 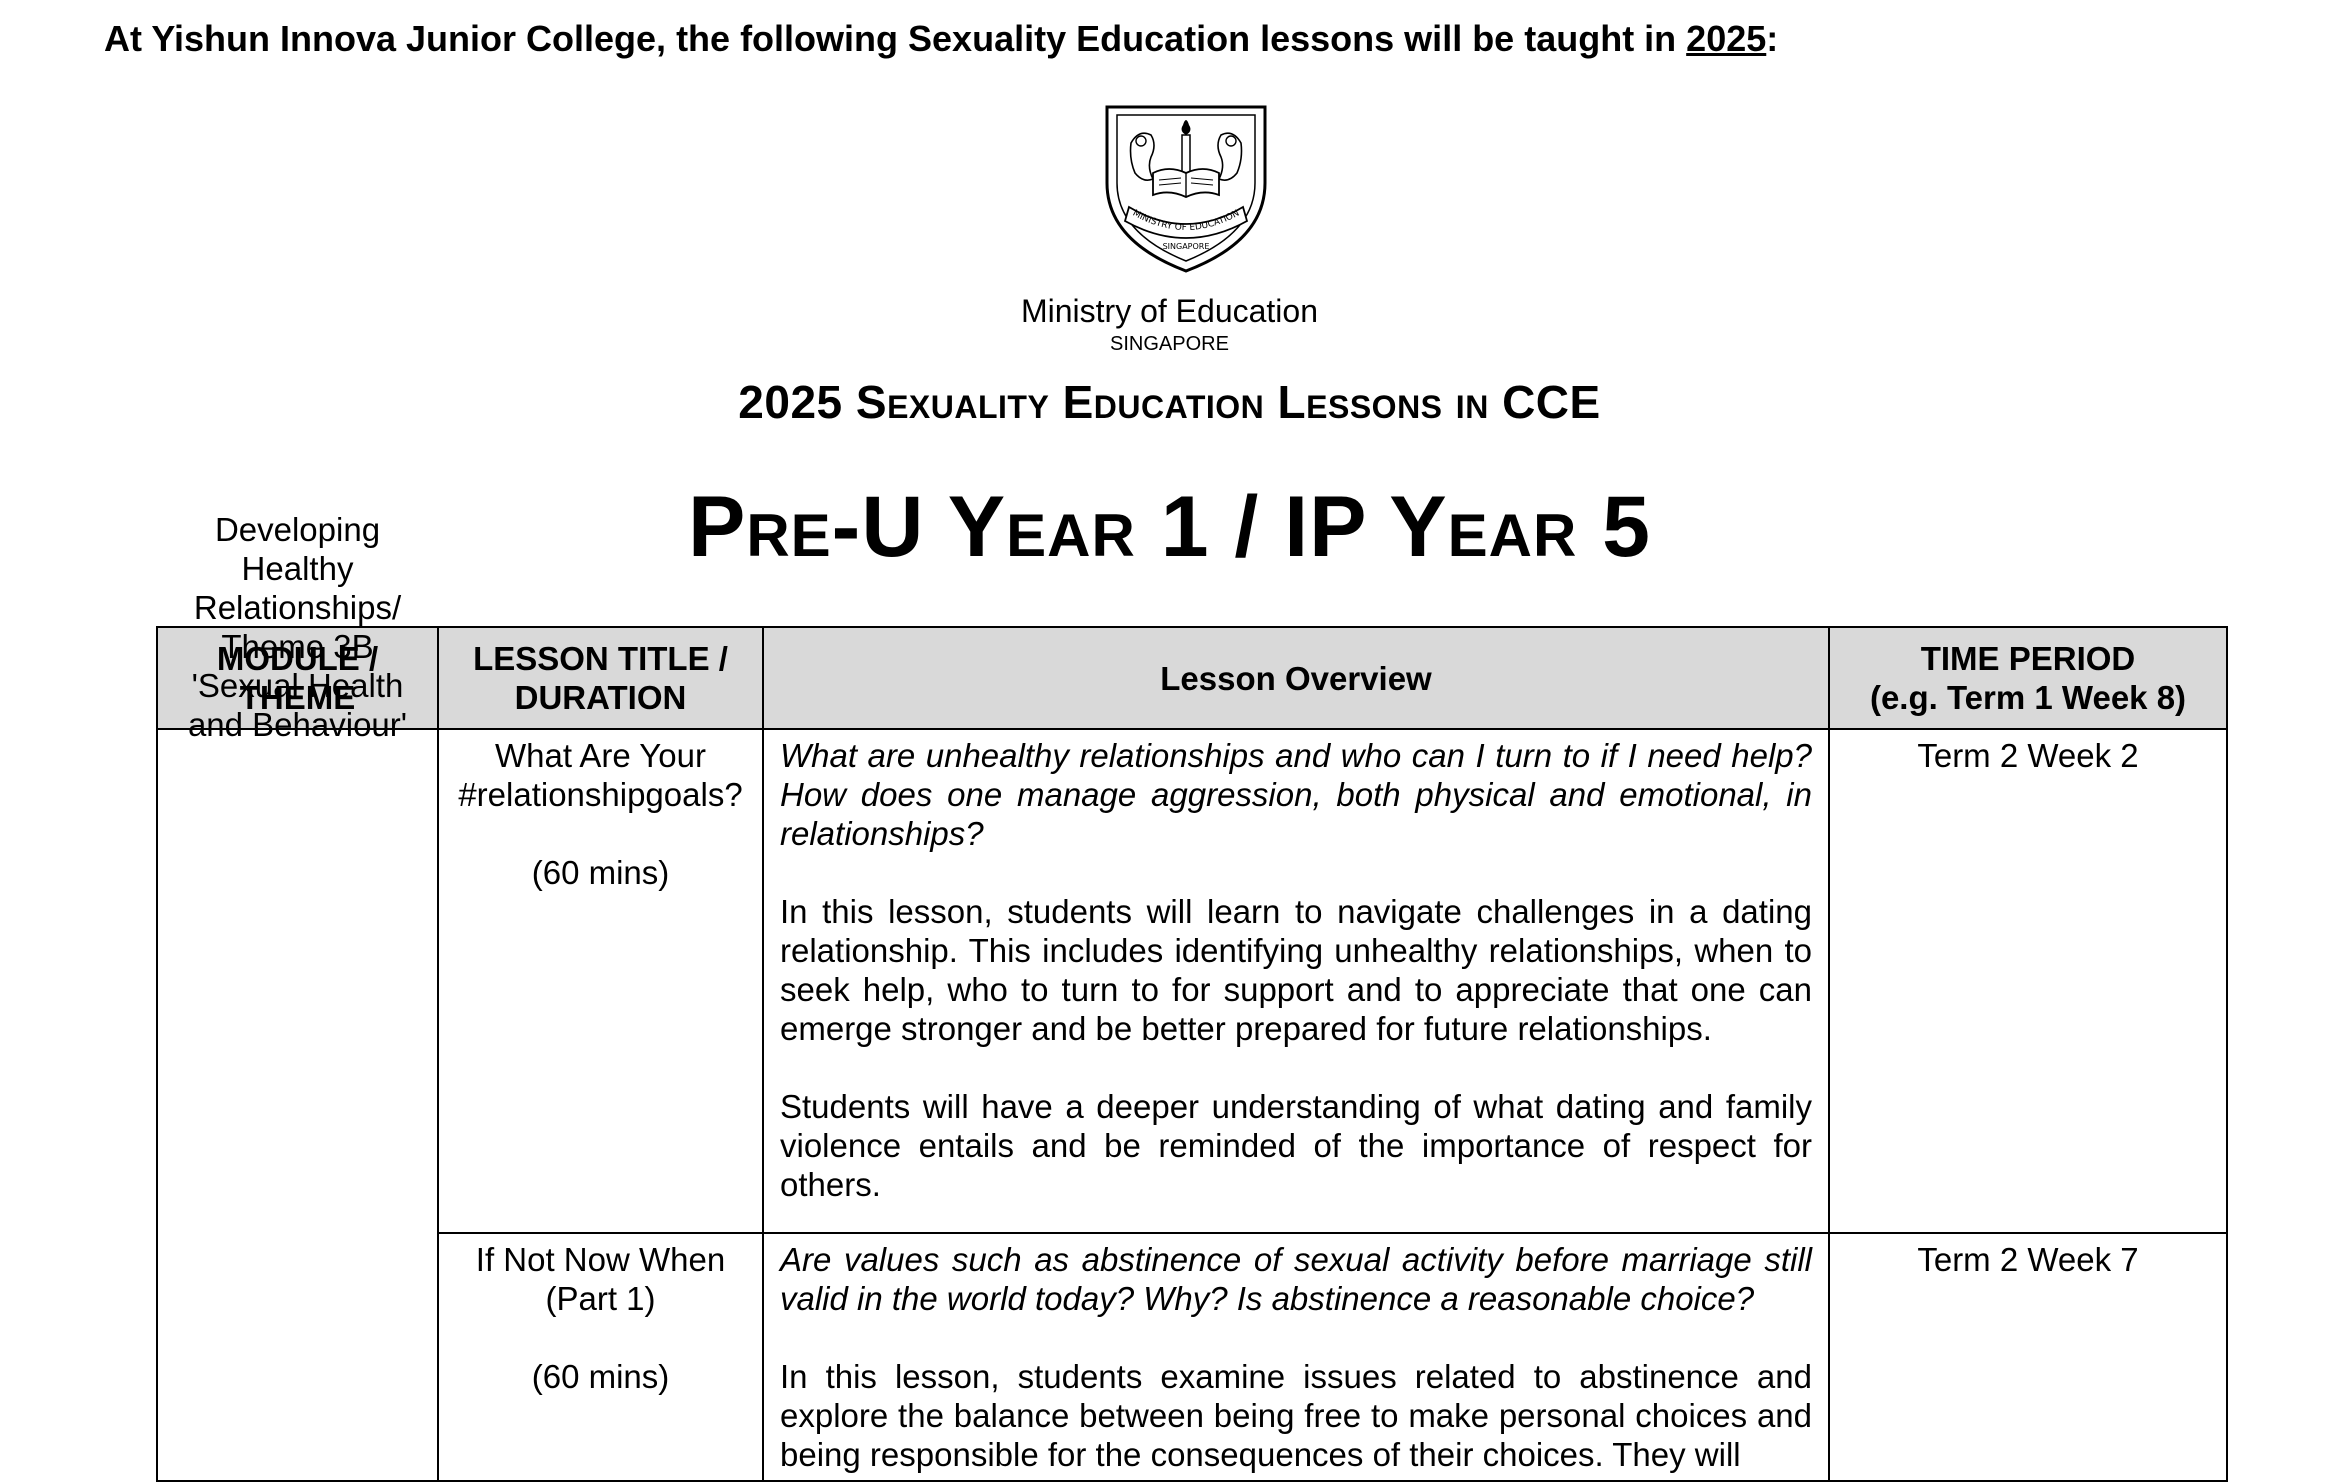 I want to click on lesson-title-cell: If Not Now When (Part 1) (60 mins), so click(x=600, y=1357).